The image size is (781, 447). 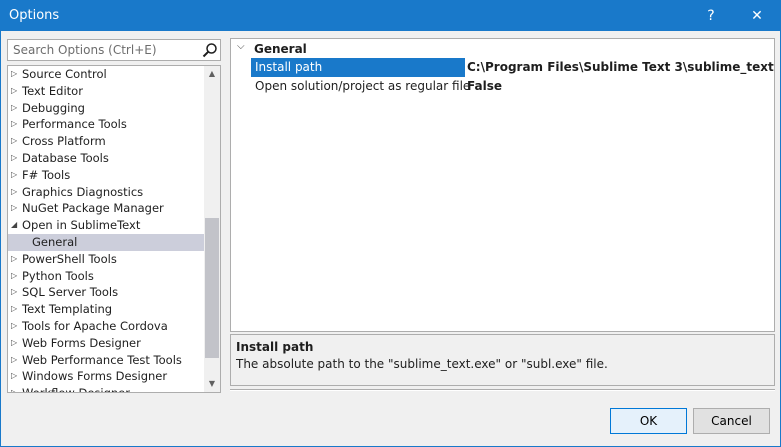 What do you see at coordinates (212, 384) in the screenshot?
I see `scroll-down-icon: ▼` at bounding box center [212, 384].